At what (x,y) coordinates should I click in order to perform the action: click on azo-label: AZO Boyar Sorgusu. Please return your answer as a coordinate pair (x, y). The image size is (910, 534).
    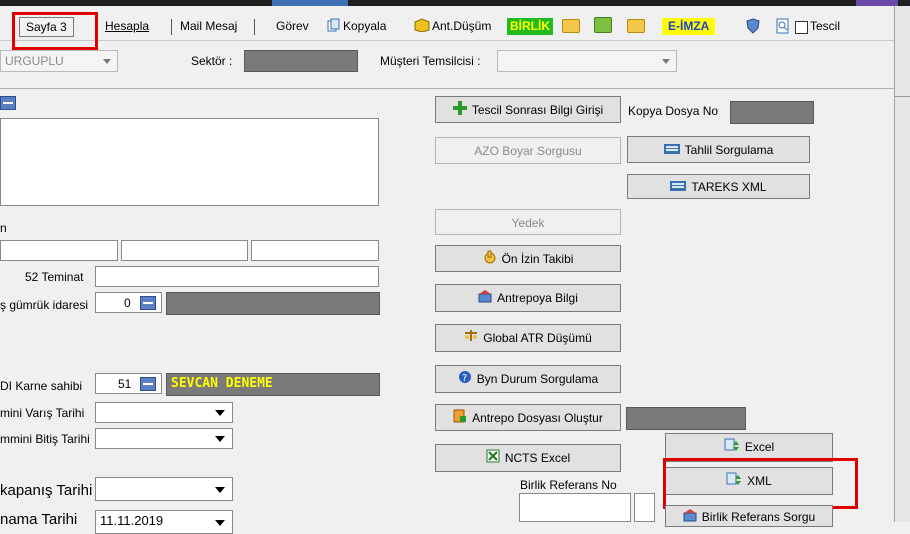
    Looking at the image, I should click on (528, 151).